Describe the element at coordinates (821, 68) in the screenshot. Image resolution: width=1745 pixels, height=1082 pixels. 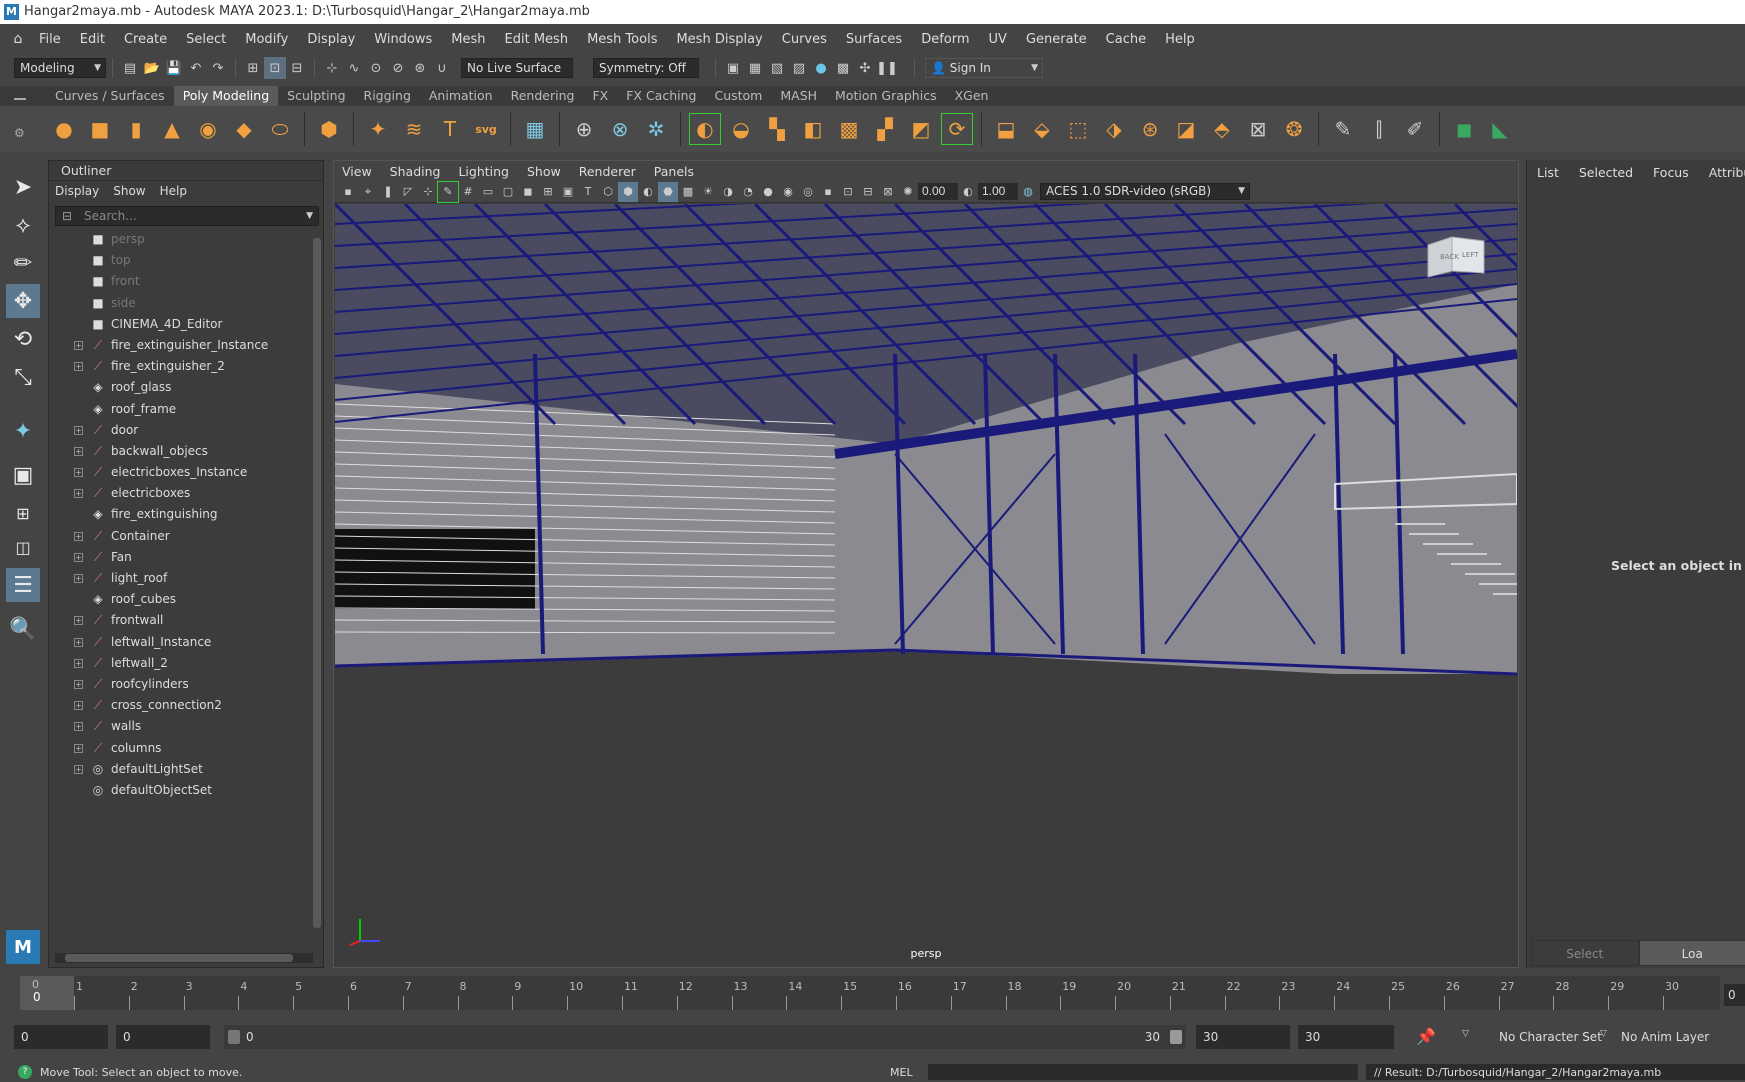
I see `hypershade-icon: ●` at that location.